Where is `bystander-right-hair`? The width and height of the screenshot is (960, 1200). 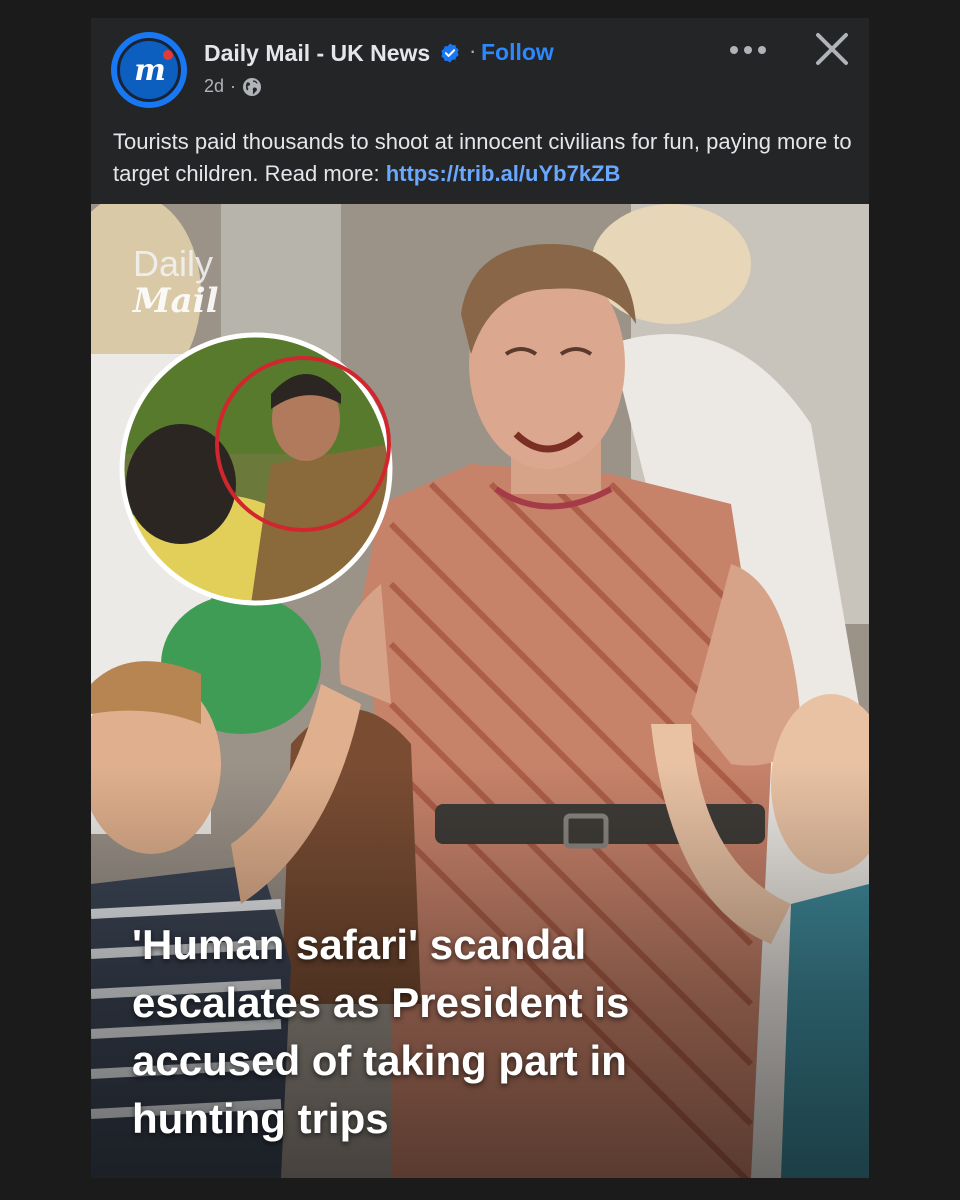 bystander-right-hair is located at coordinates (671, 264).